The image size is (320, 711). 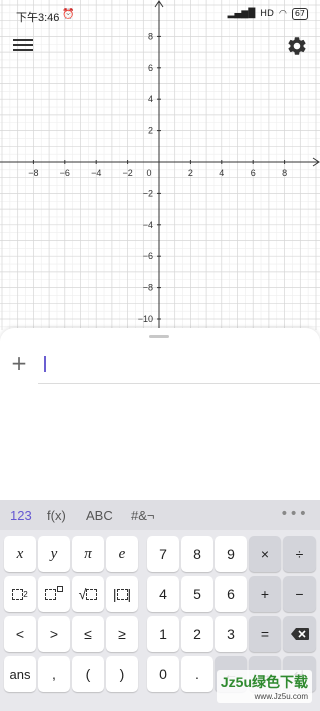 What do you see at coordinates (197, 634) in the screenshot?
I see `key-2: 2` at bounding box center [197, 634].